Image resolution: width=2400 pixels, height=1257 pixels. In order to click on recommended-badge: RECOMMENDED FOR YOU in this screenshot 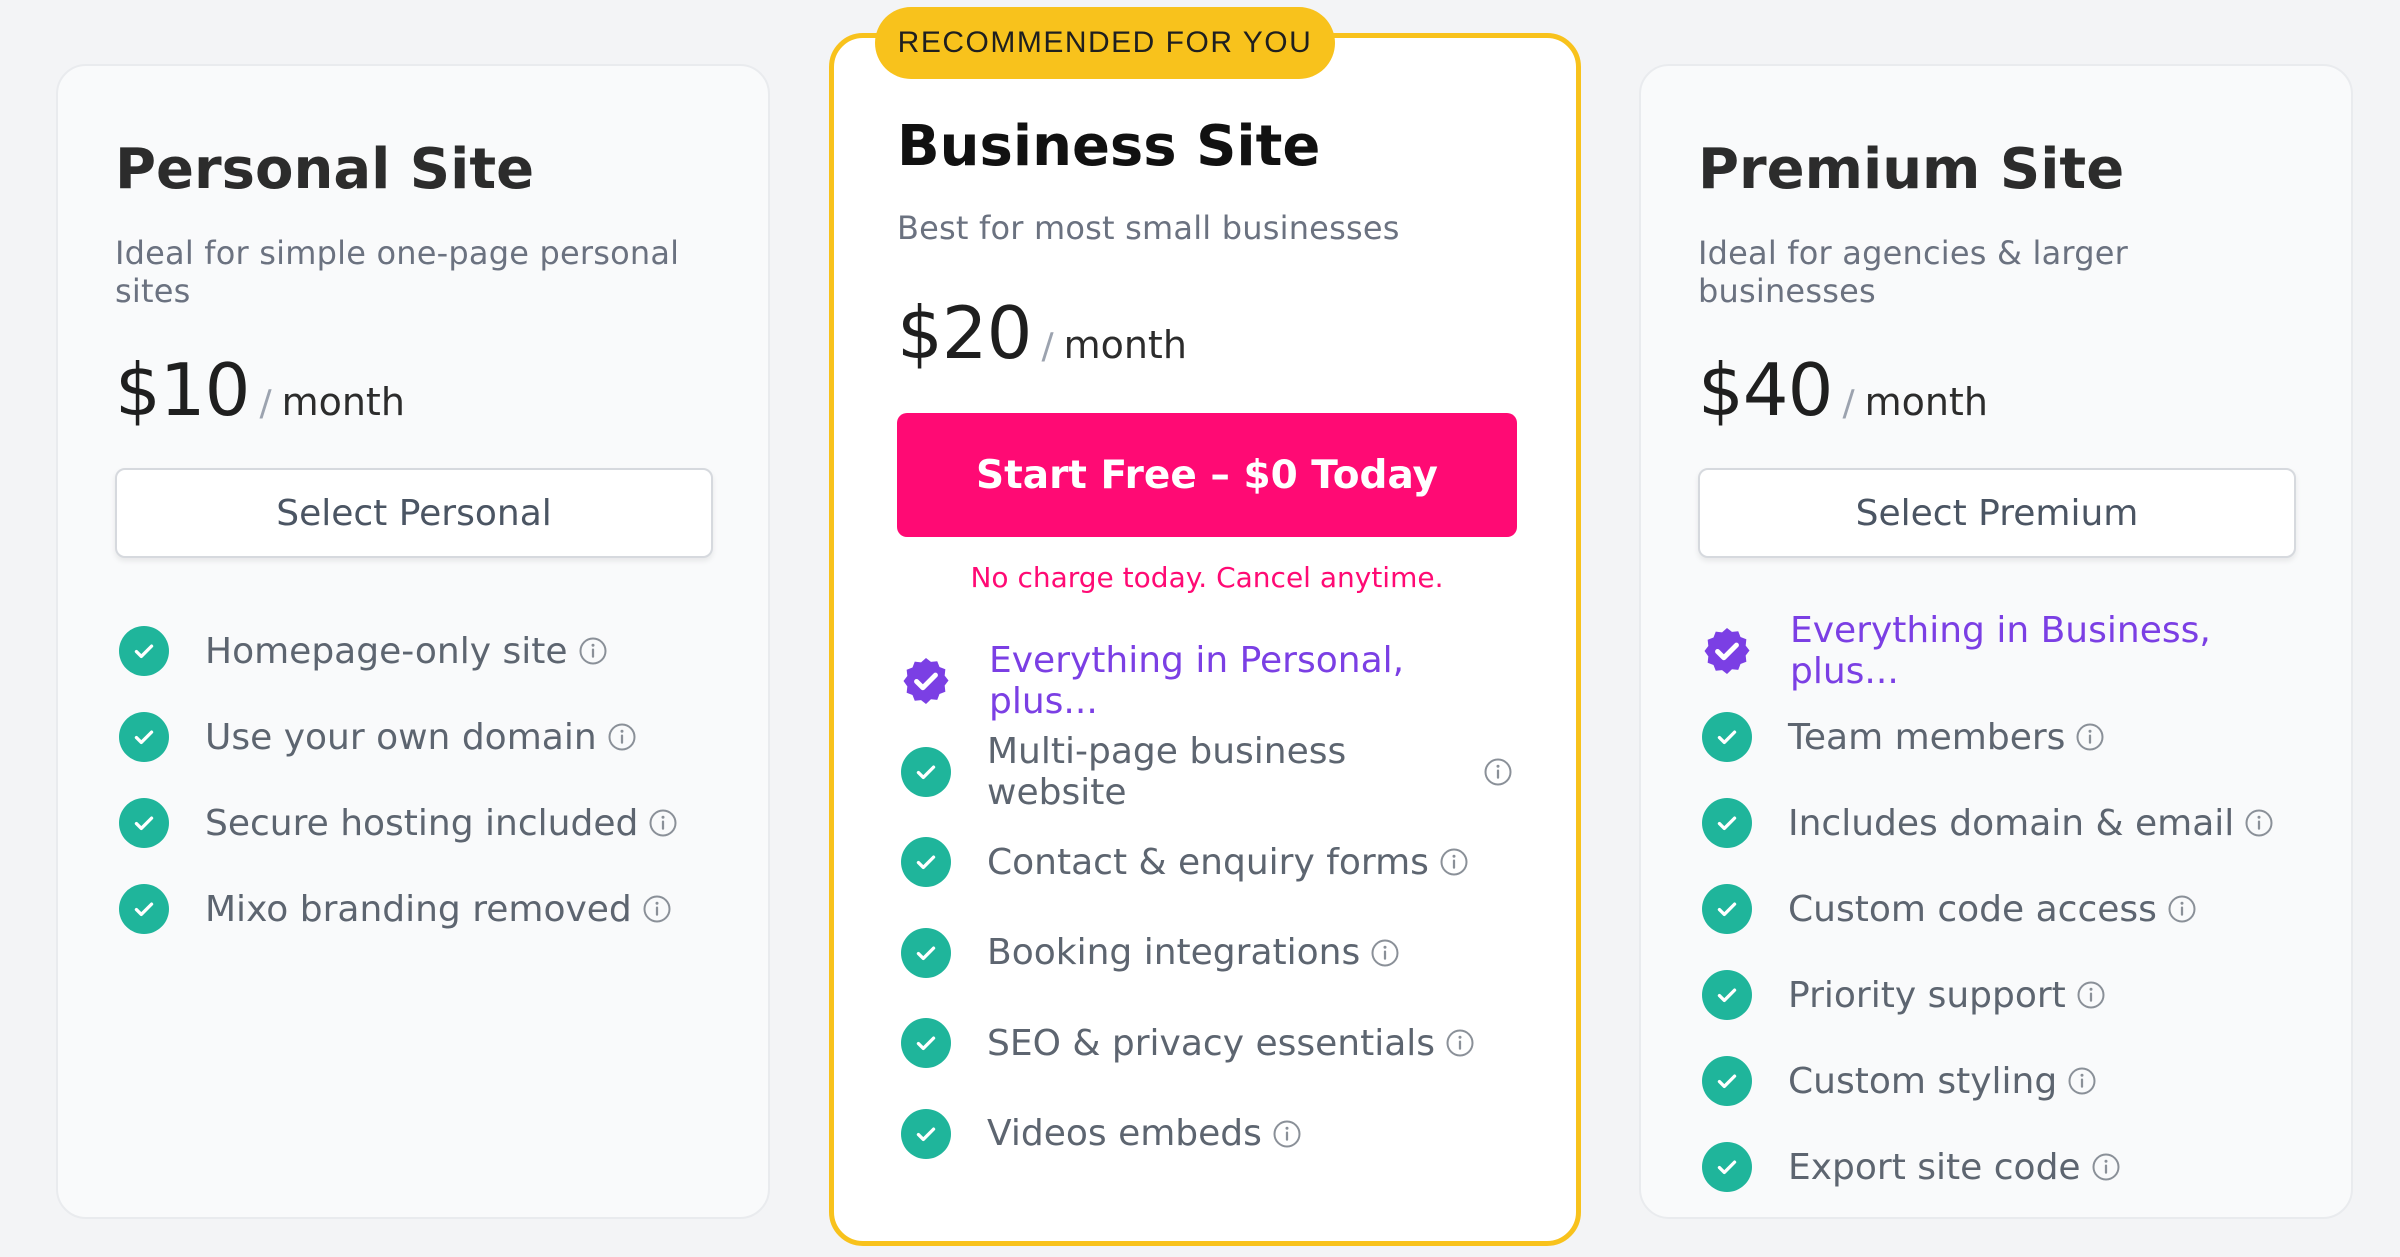, I will do `click(1105, 43)`.